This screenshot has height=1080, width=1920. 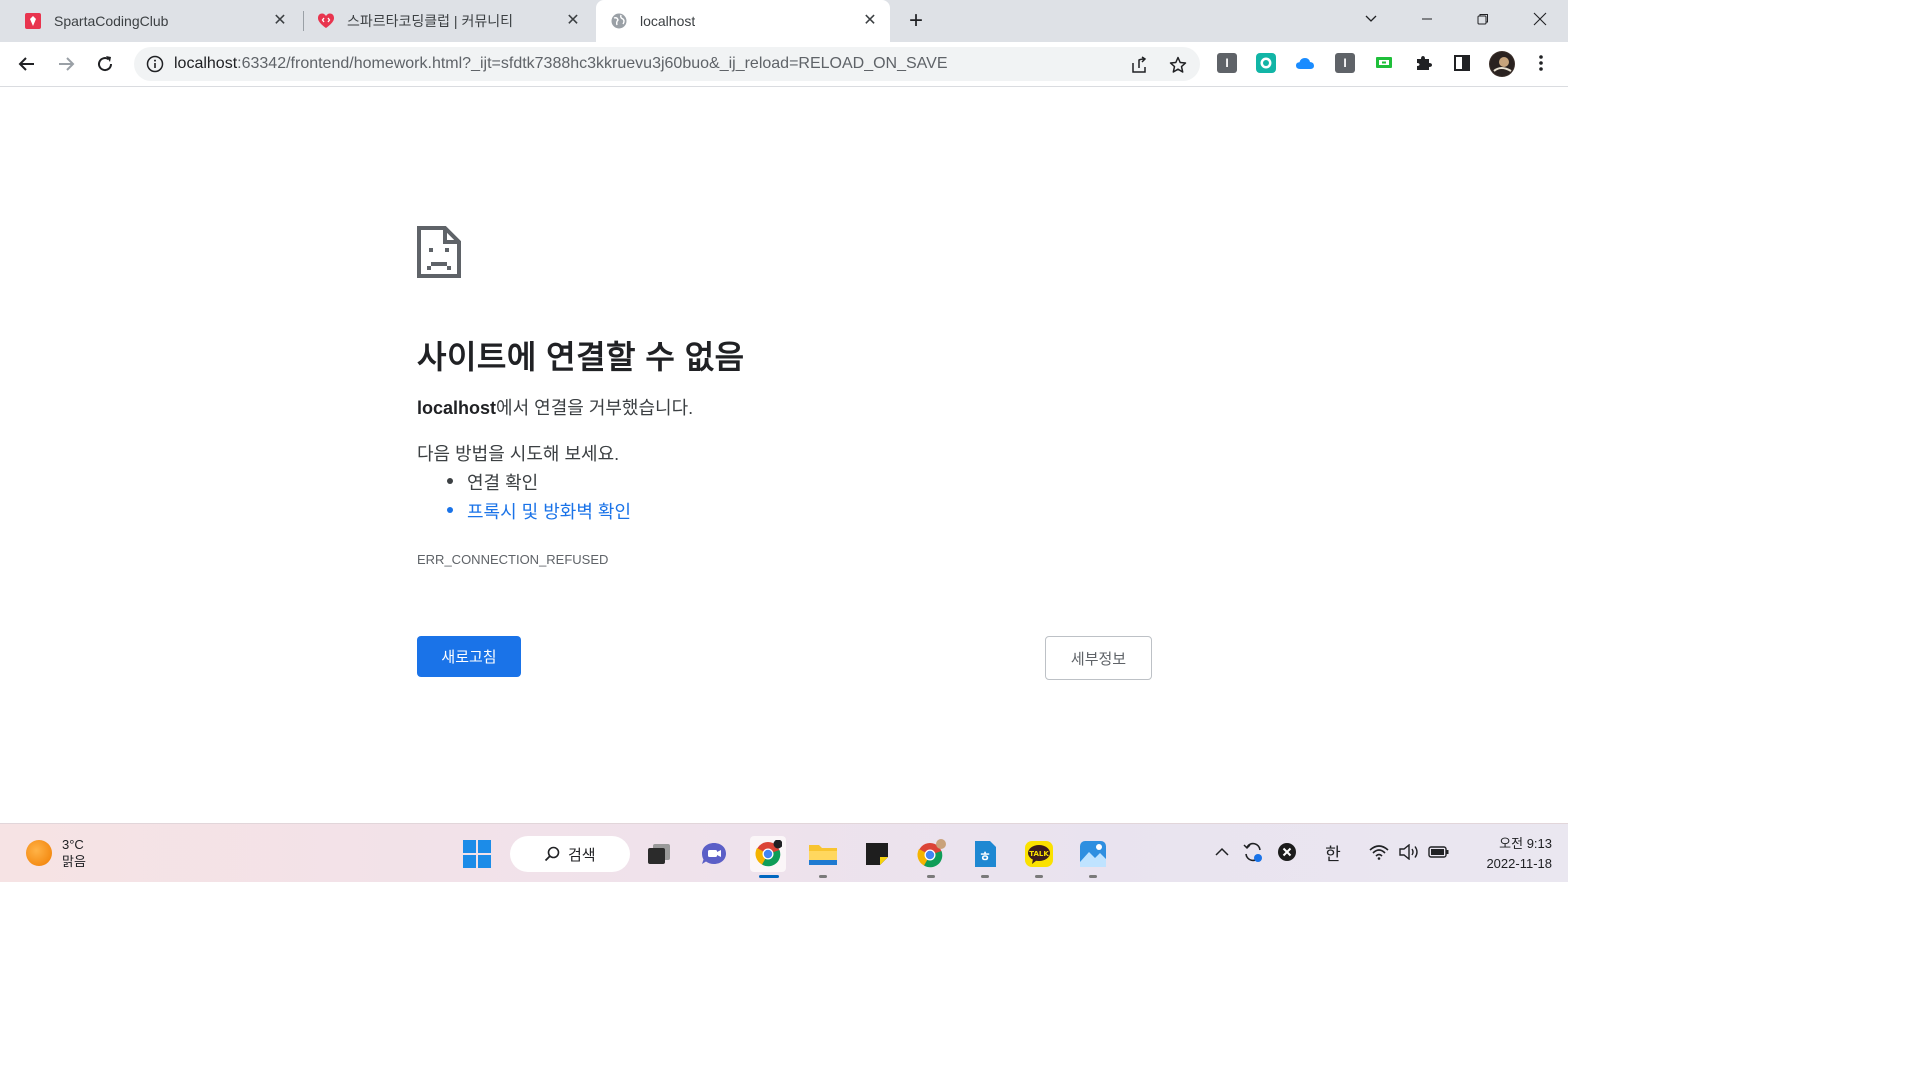 I want to click on start-button, so click(x=477, y=854).